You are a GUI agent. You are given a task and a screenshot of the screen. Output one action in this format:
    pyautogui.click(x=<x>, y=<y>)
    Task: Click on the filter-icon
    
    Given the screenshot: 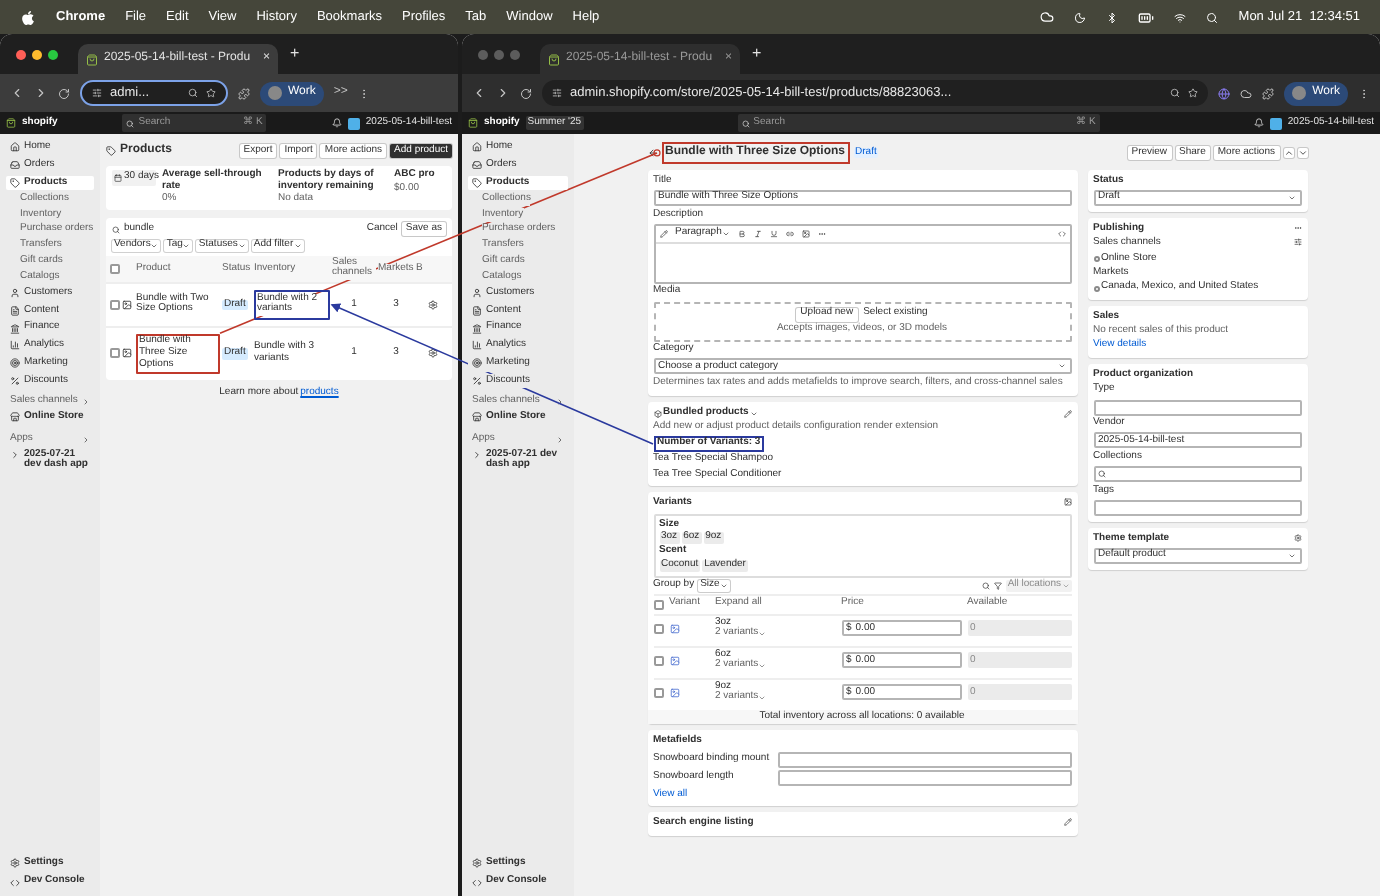 What is the action you would take?
    pyautogui.click(x=997, y=586)
    